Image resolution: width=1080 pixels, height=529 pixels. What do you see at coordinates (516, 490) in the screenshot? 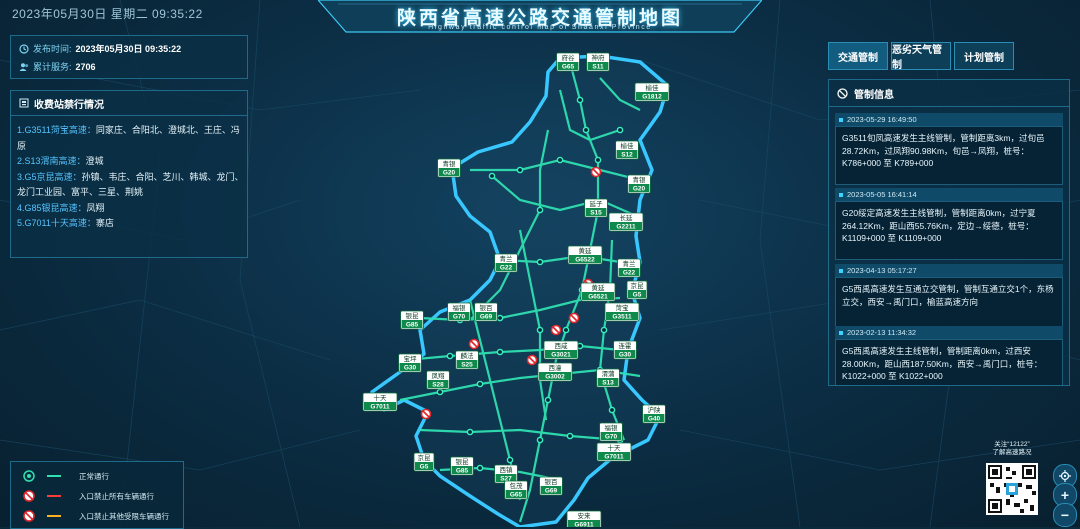
I see `highway-label: 包茂G65` at bounding box center [516, 490].